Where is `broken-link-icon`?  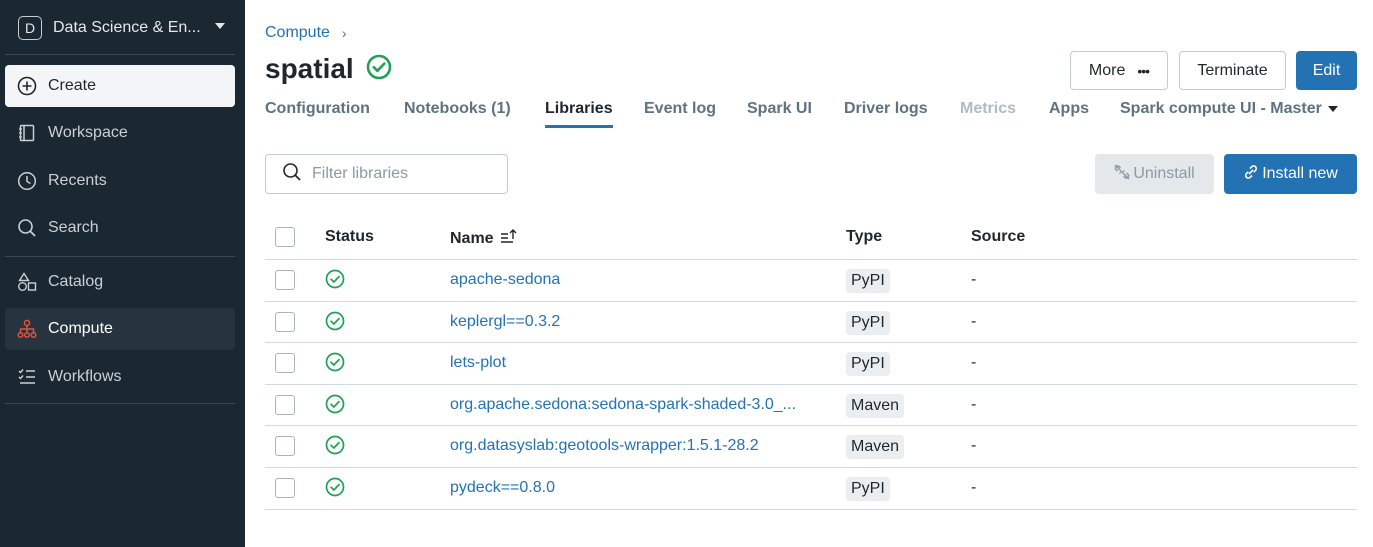 broken-link-icon is located at coordinates (1123, 174).